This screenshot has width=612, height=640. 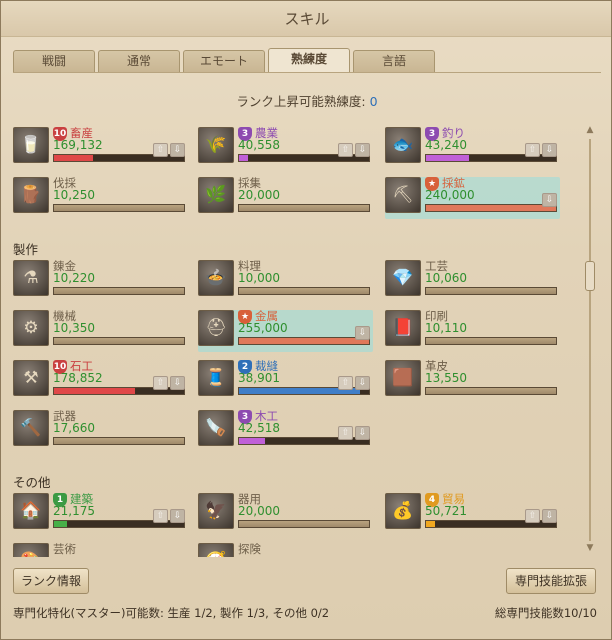 What do you see at coordinates (472, 380) in the screenshot?
I see `skill-leatherwork: 🟫 革皮 13,550` at bounding box center [472, 380].